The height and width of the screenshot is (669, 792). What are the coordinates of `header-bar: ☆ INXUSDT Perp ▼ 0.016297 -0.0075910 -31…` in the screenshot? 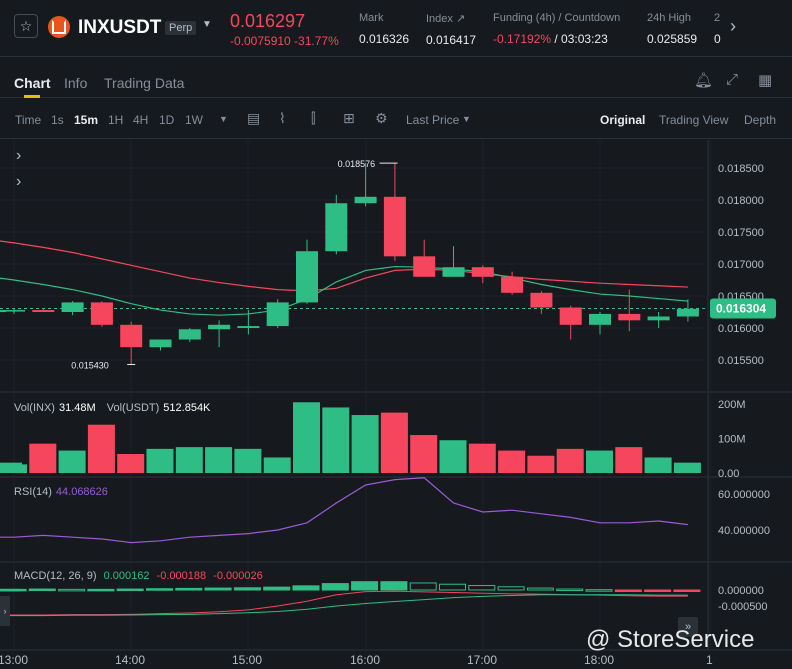 It's located at (396, 28).